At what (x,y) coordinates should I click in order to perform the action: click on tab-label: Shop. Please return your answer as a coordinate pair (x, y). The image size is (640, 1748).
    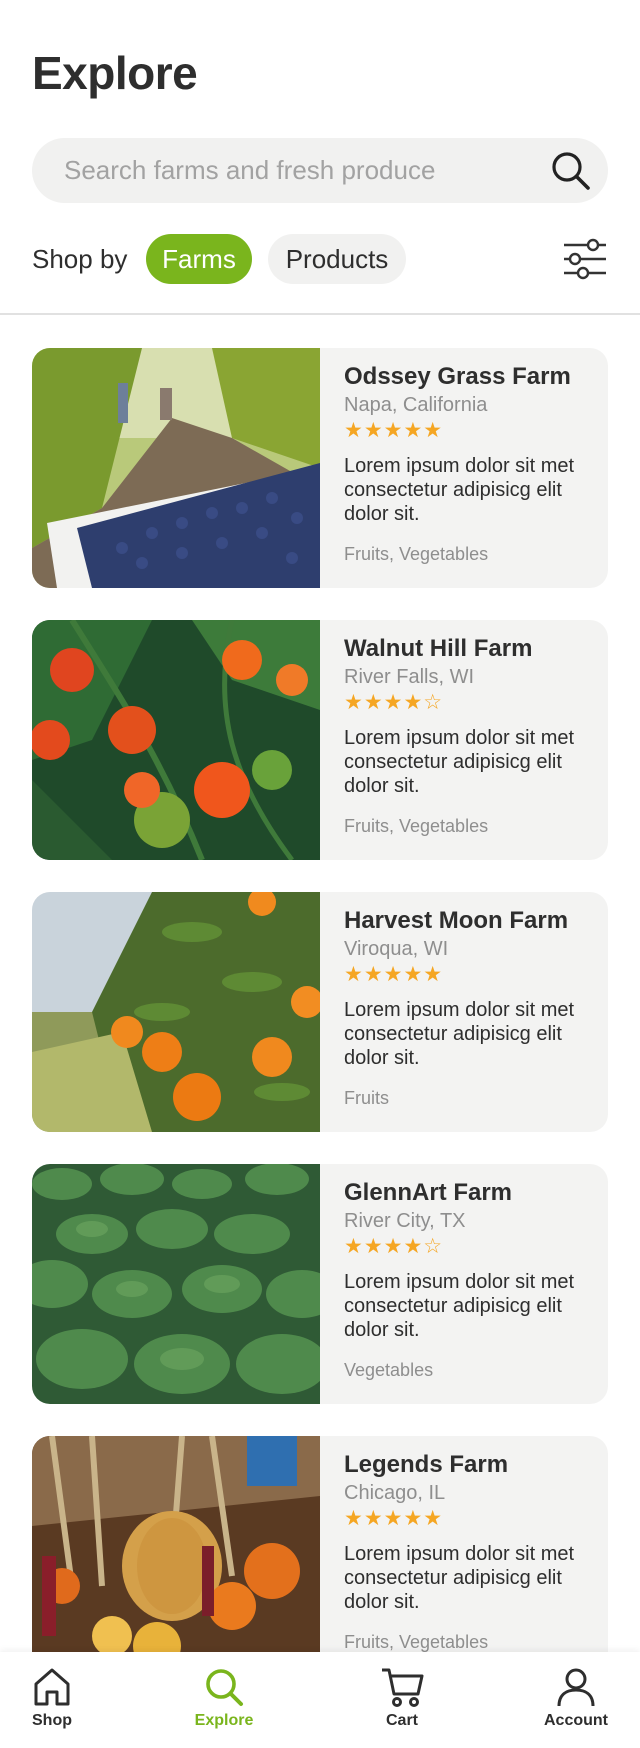
    Looking at the image, I should click on (52, 1720).